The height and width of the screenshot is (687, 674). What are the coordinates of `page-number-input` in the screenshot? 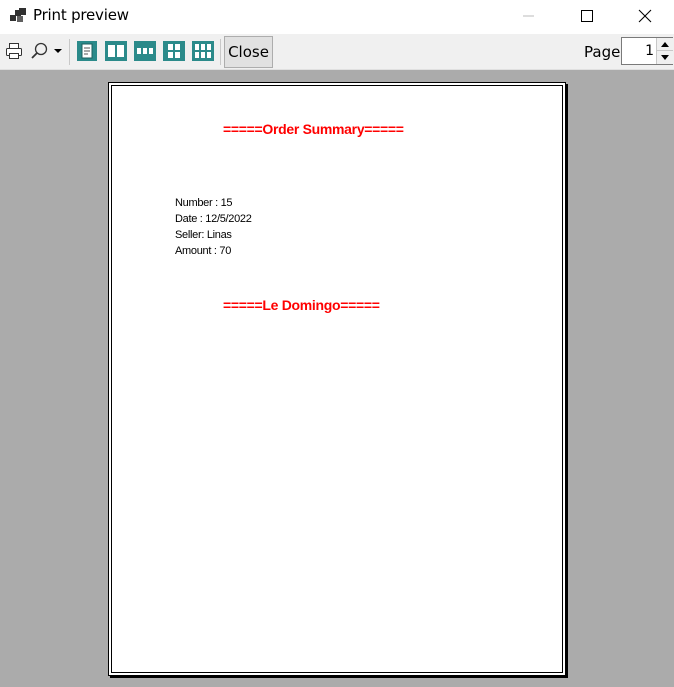 It's located at (639, 51).